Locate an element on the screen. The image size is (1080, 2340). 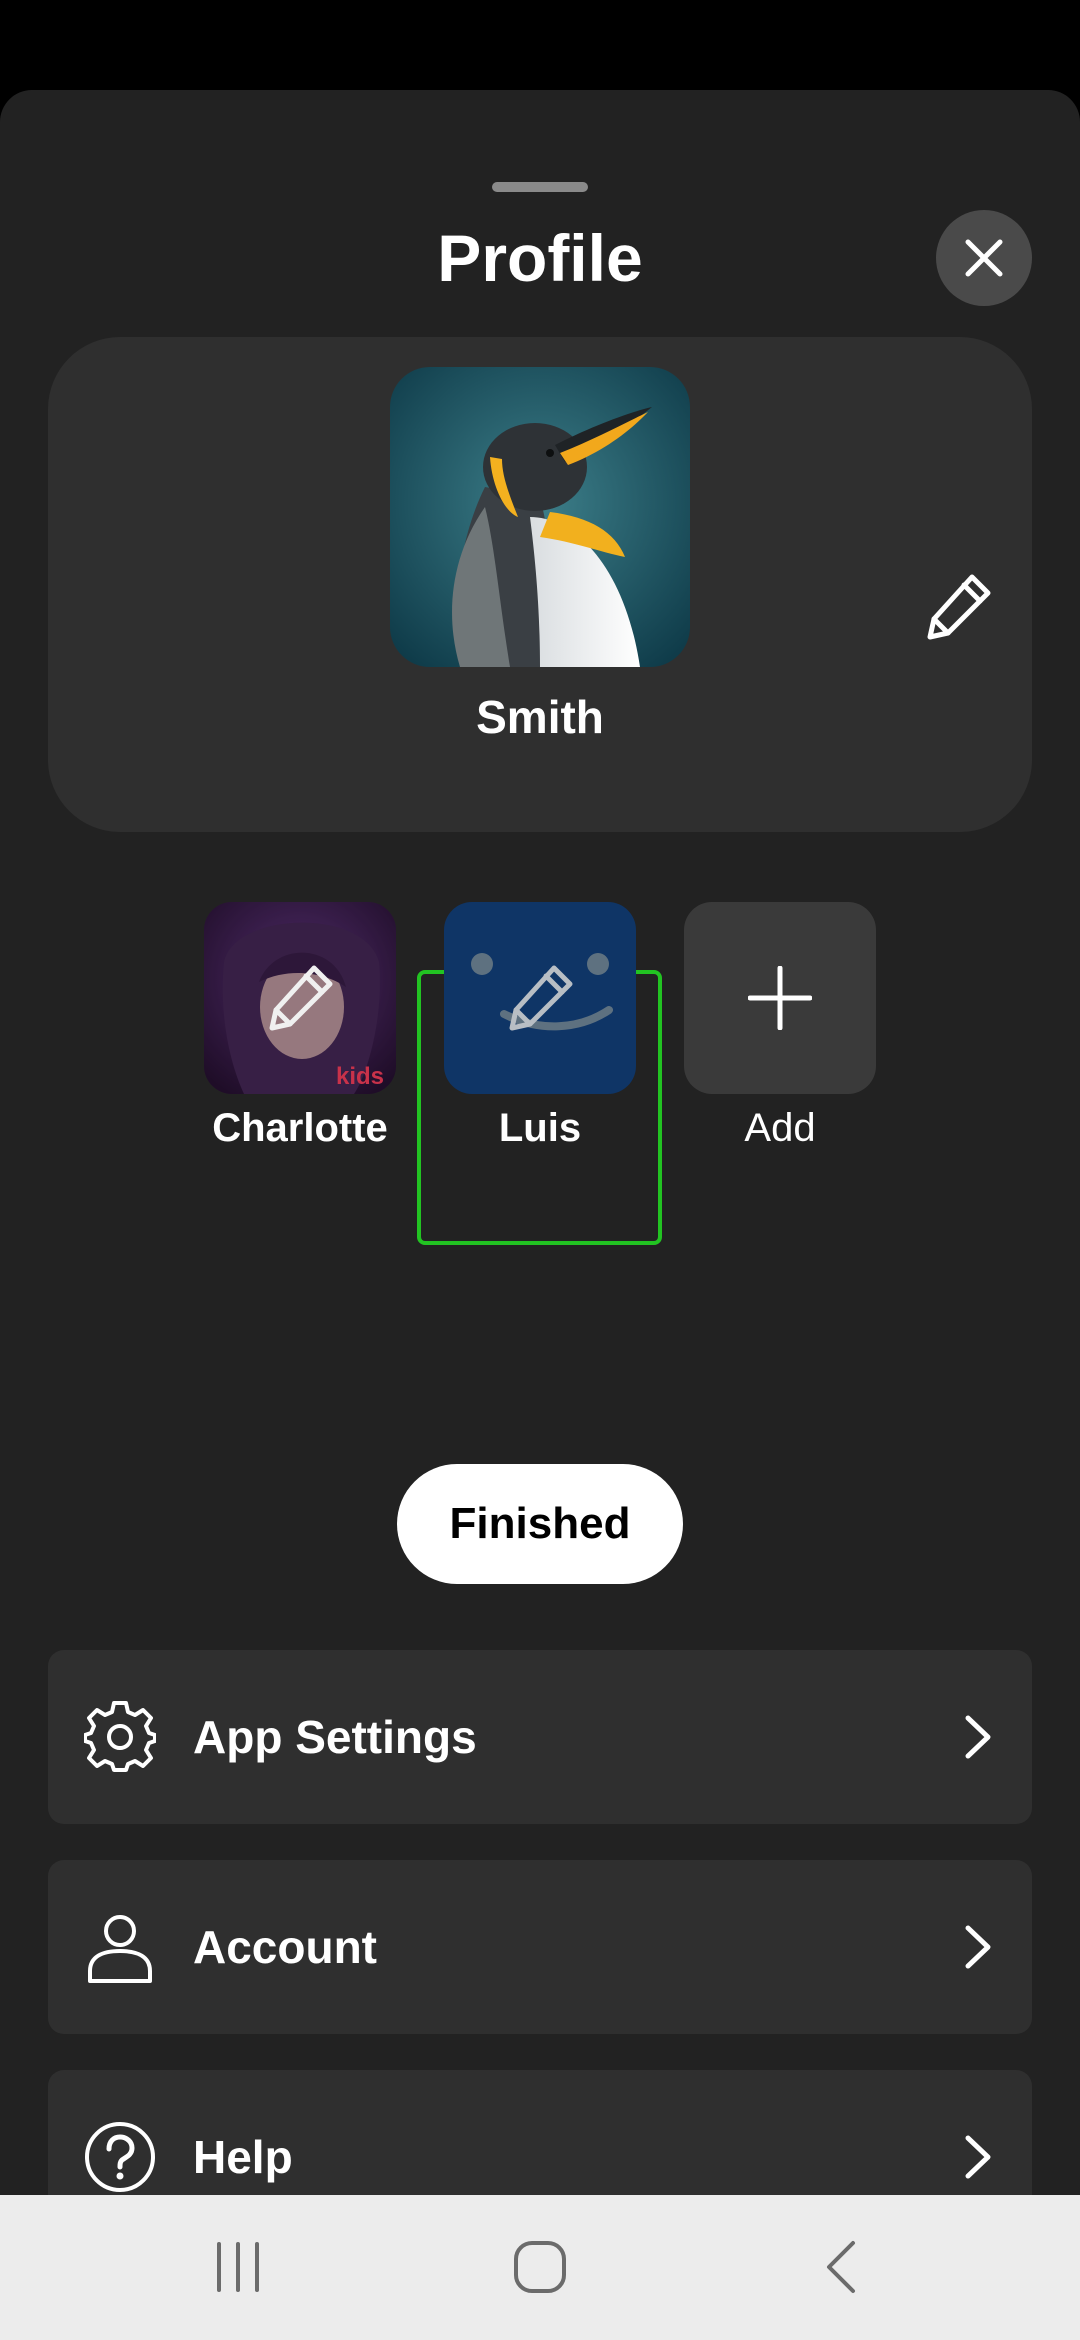
close-button is located at coordinates (984, 258).